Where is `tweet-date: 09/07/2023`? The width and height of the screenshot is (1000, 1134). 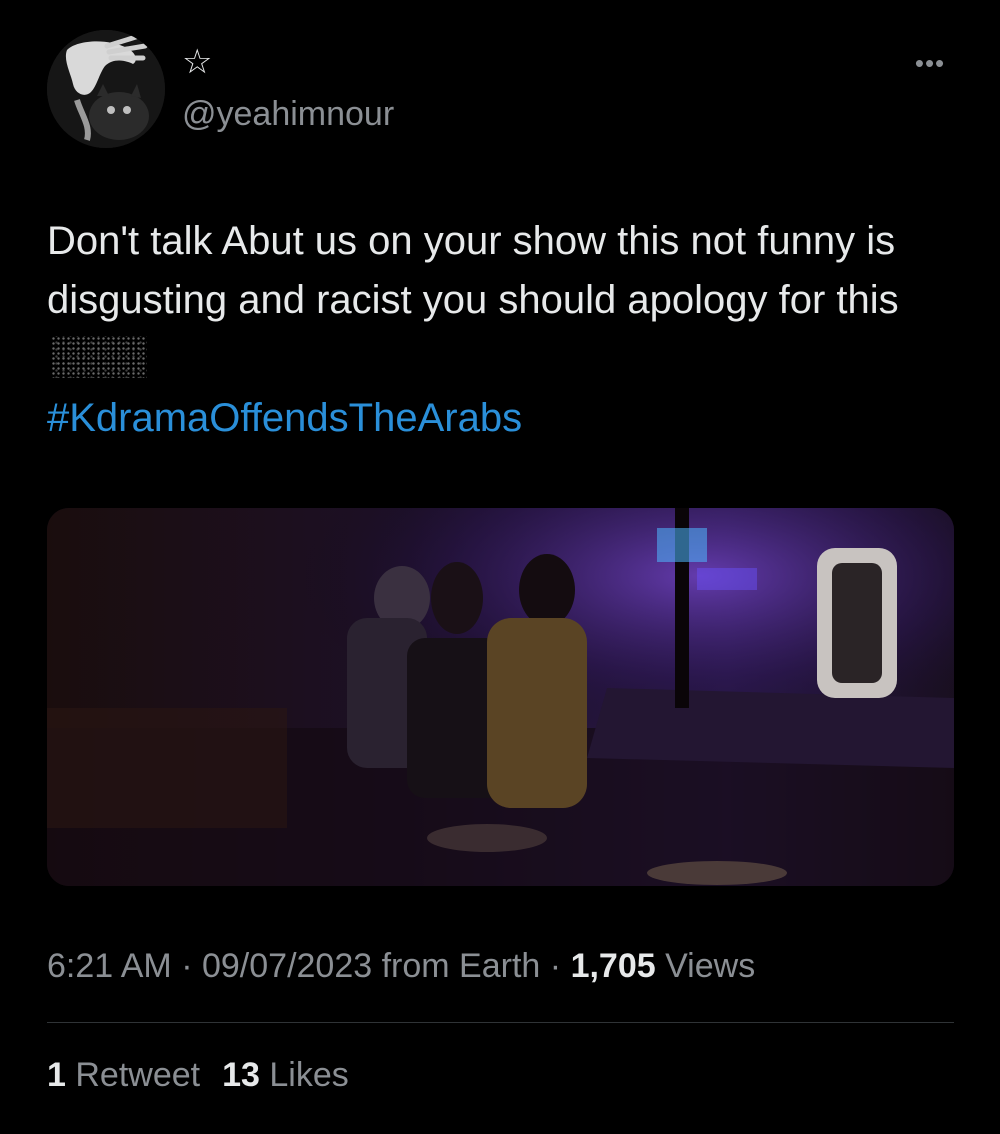 tweet-date: 09/07/2023 is located at coordinates (287, 966).